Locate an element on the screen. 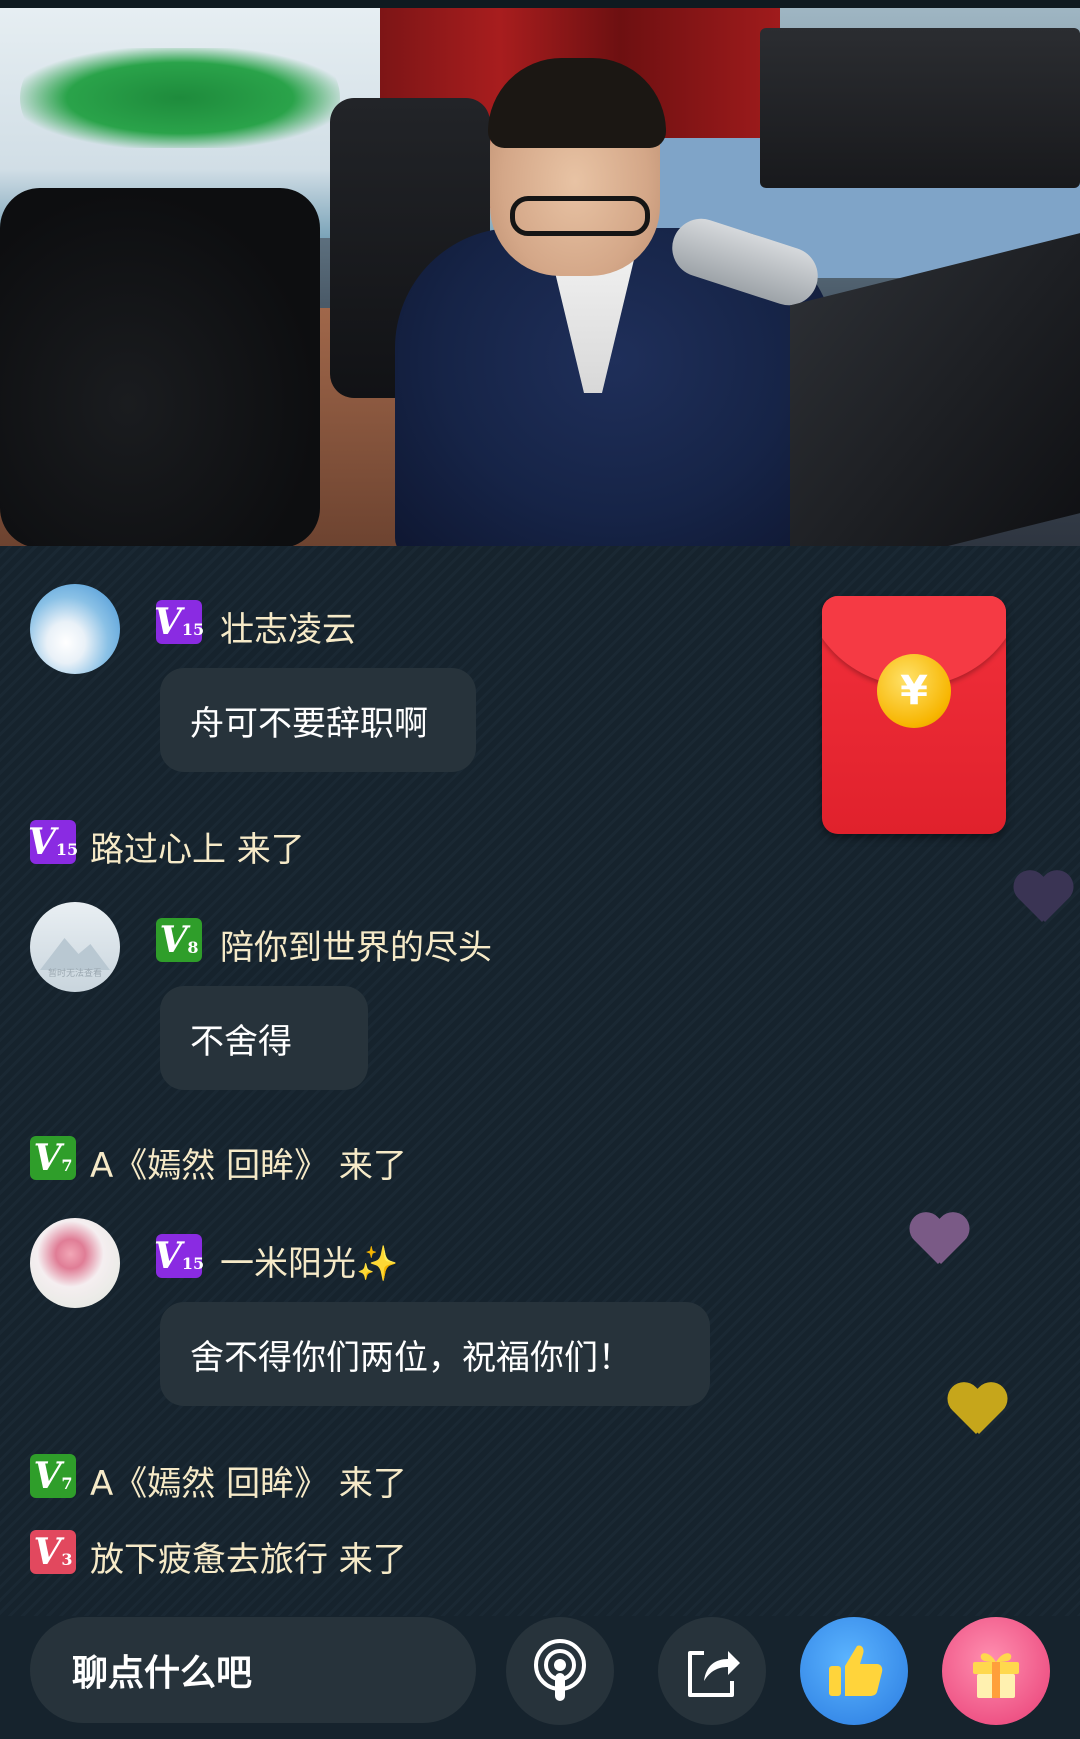 The image size is (1080, 1739). red-packet-button: ¥ is located at coordinates (914, 715).